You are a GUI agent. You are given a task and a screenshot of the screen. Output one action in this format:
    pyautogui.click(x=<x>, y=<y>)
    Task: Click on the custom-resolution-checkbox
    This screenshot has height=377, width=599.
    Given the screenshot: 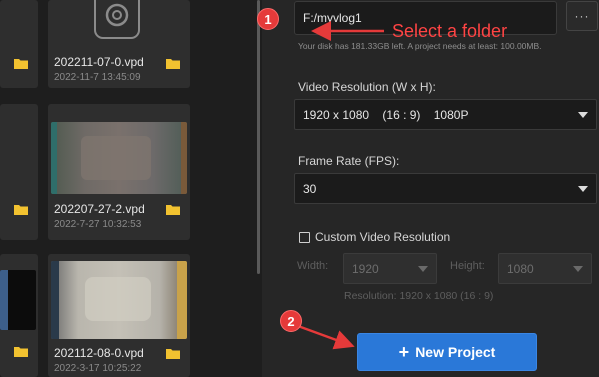 What is the action you would take?
    pyautogui.click(x=304, y=237)
    